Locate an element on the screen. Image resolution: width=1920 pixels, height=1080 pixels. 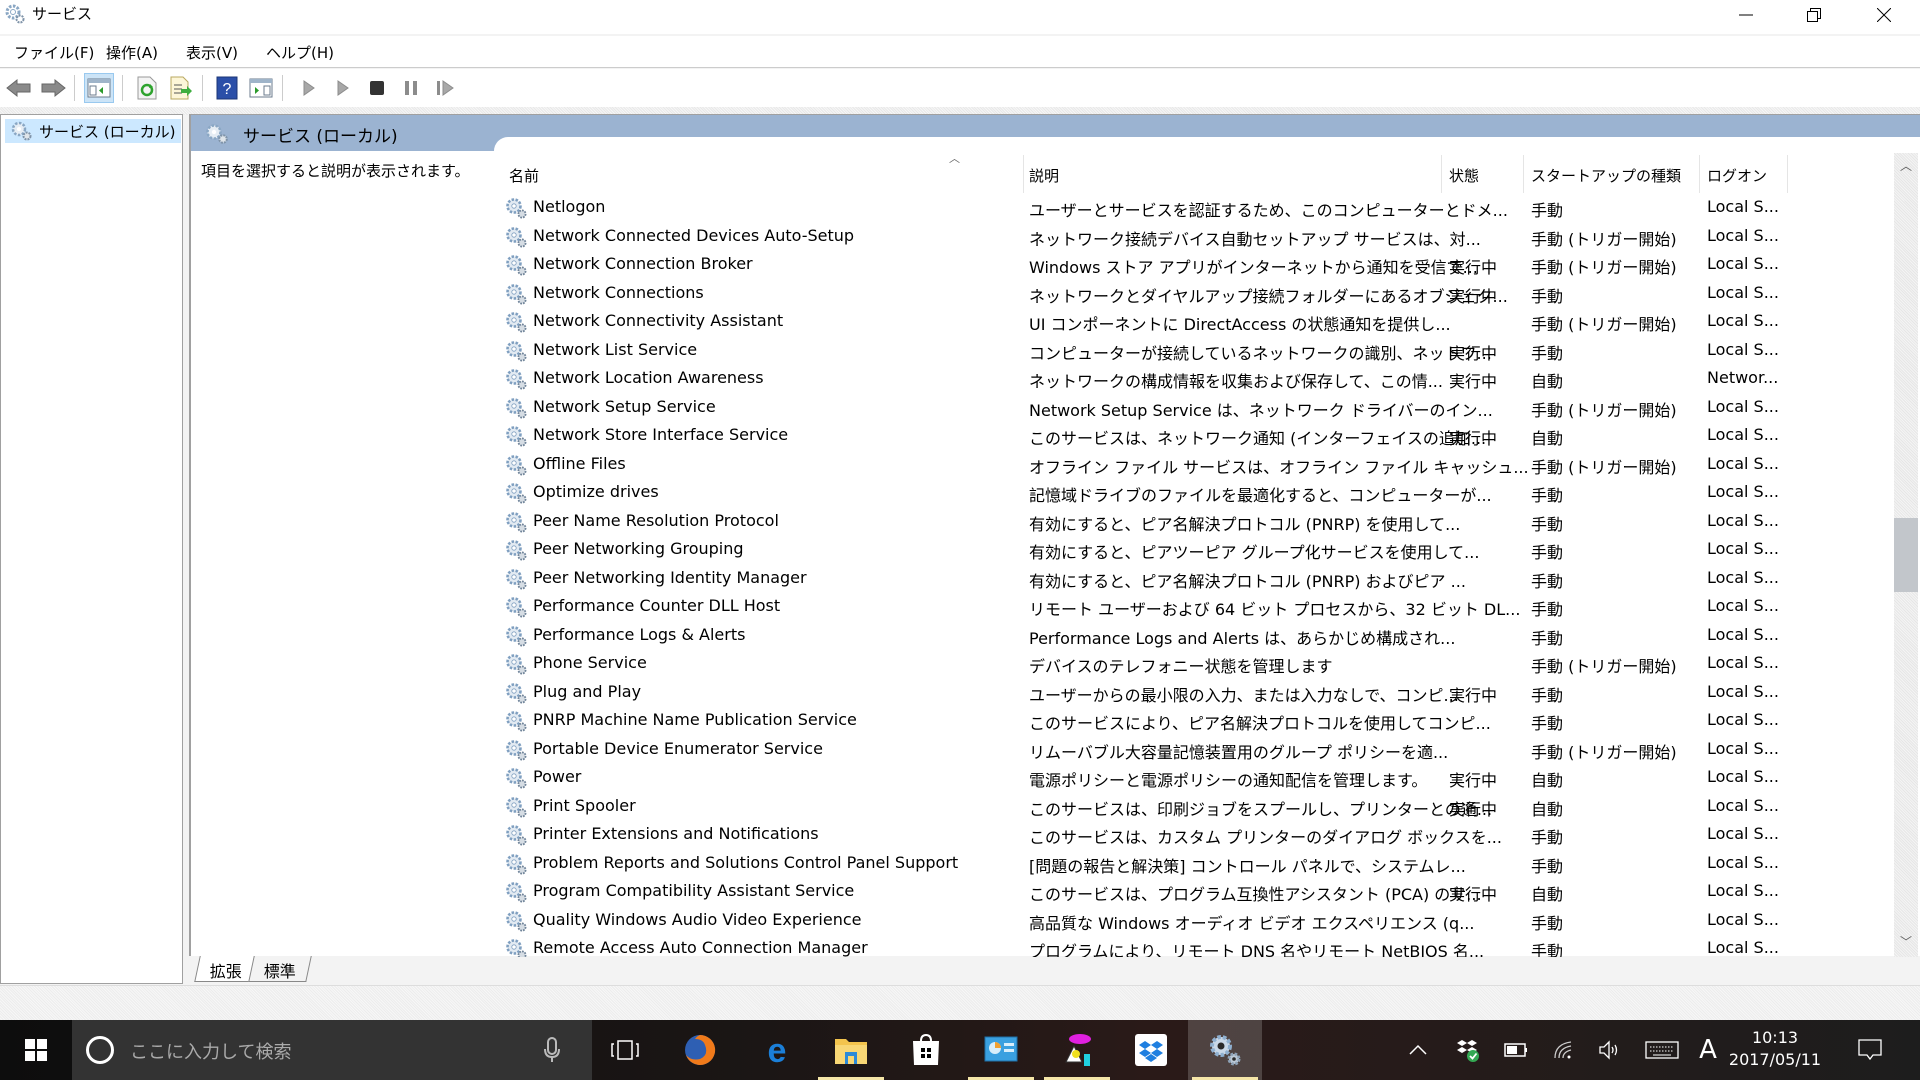
action-center-button is located at coordinates (1870, 1050).